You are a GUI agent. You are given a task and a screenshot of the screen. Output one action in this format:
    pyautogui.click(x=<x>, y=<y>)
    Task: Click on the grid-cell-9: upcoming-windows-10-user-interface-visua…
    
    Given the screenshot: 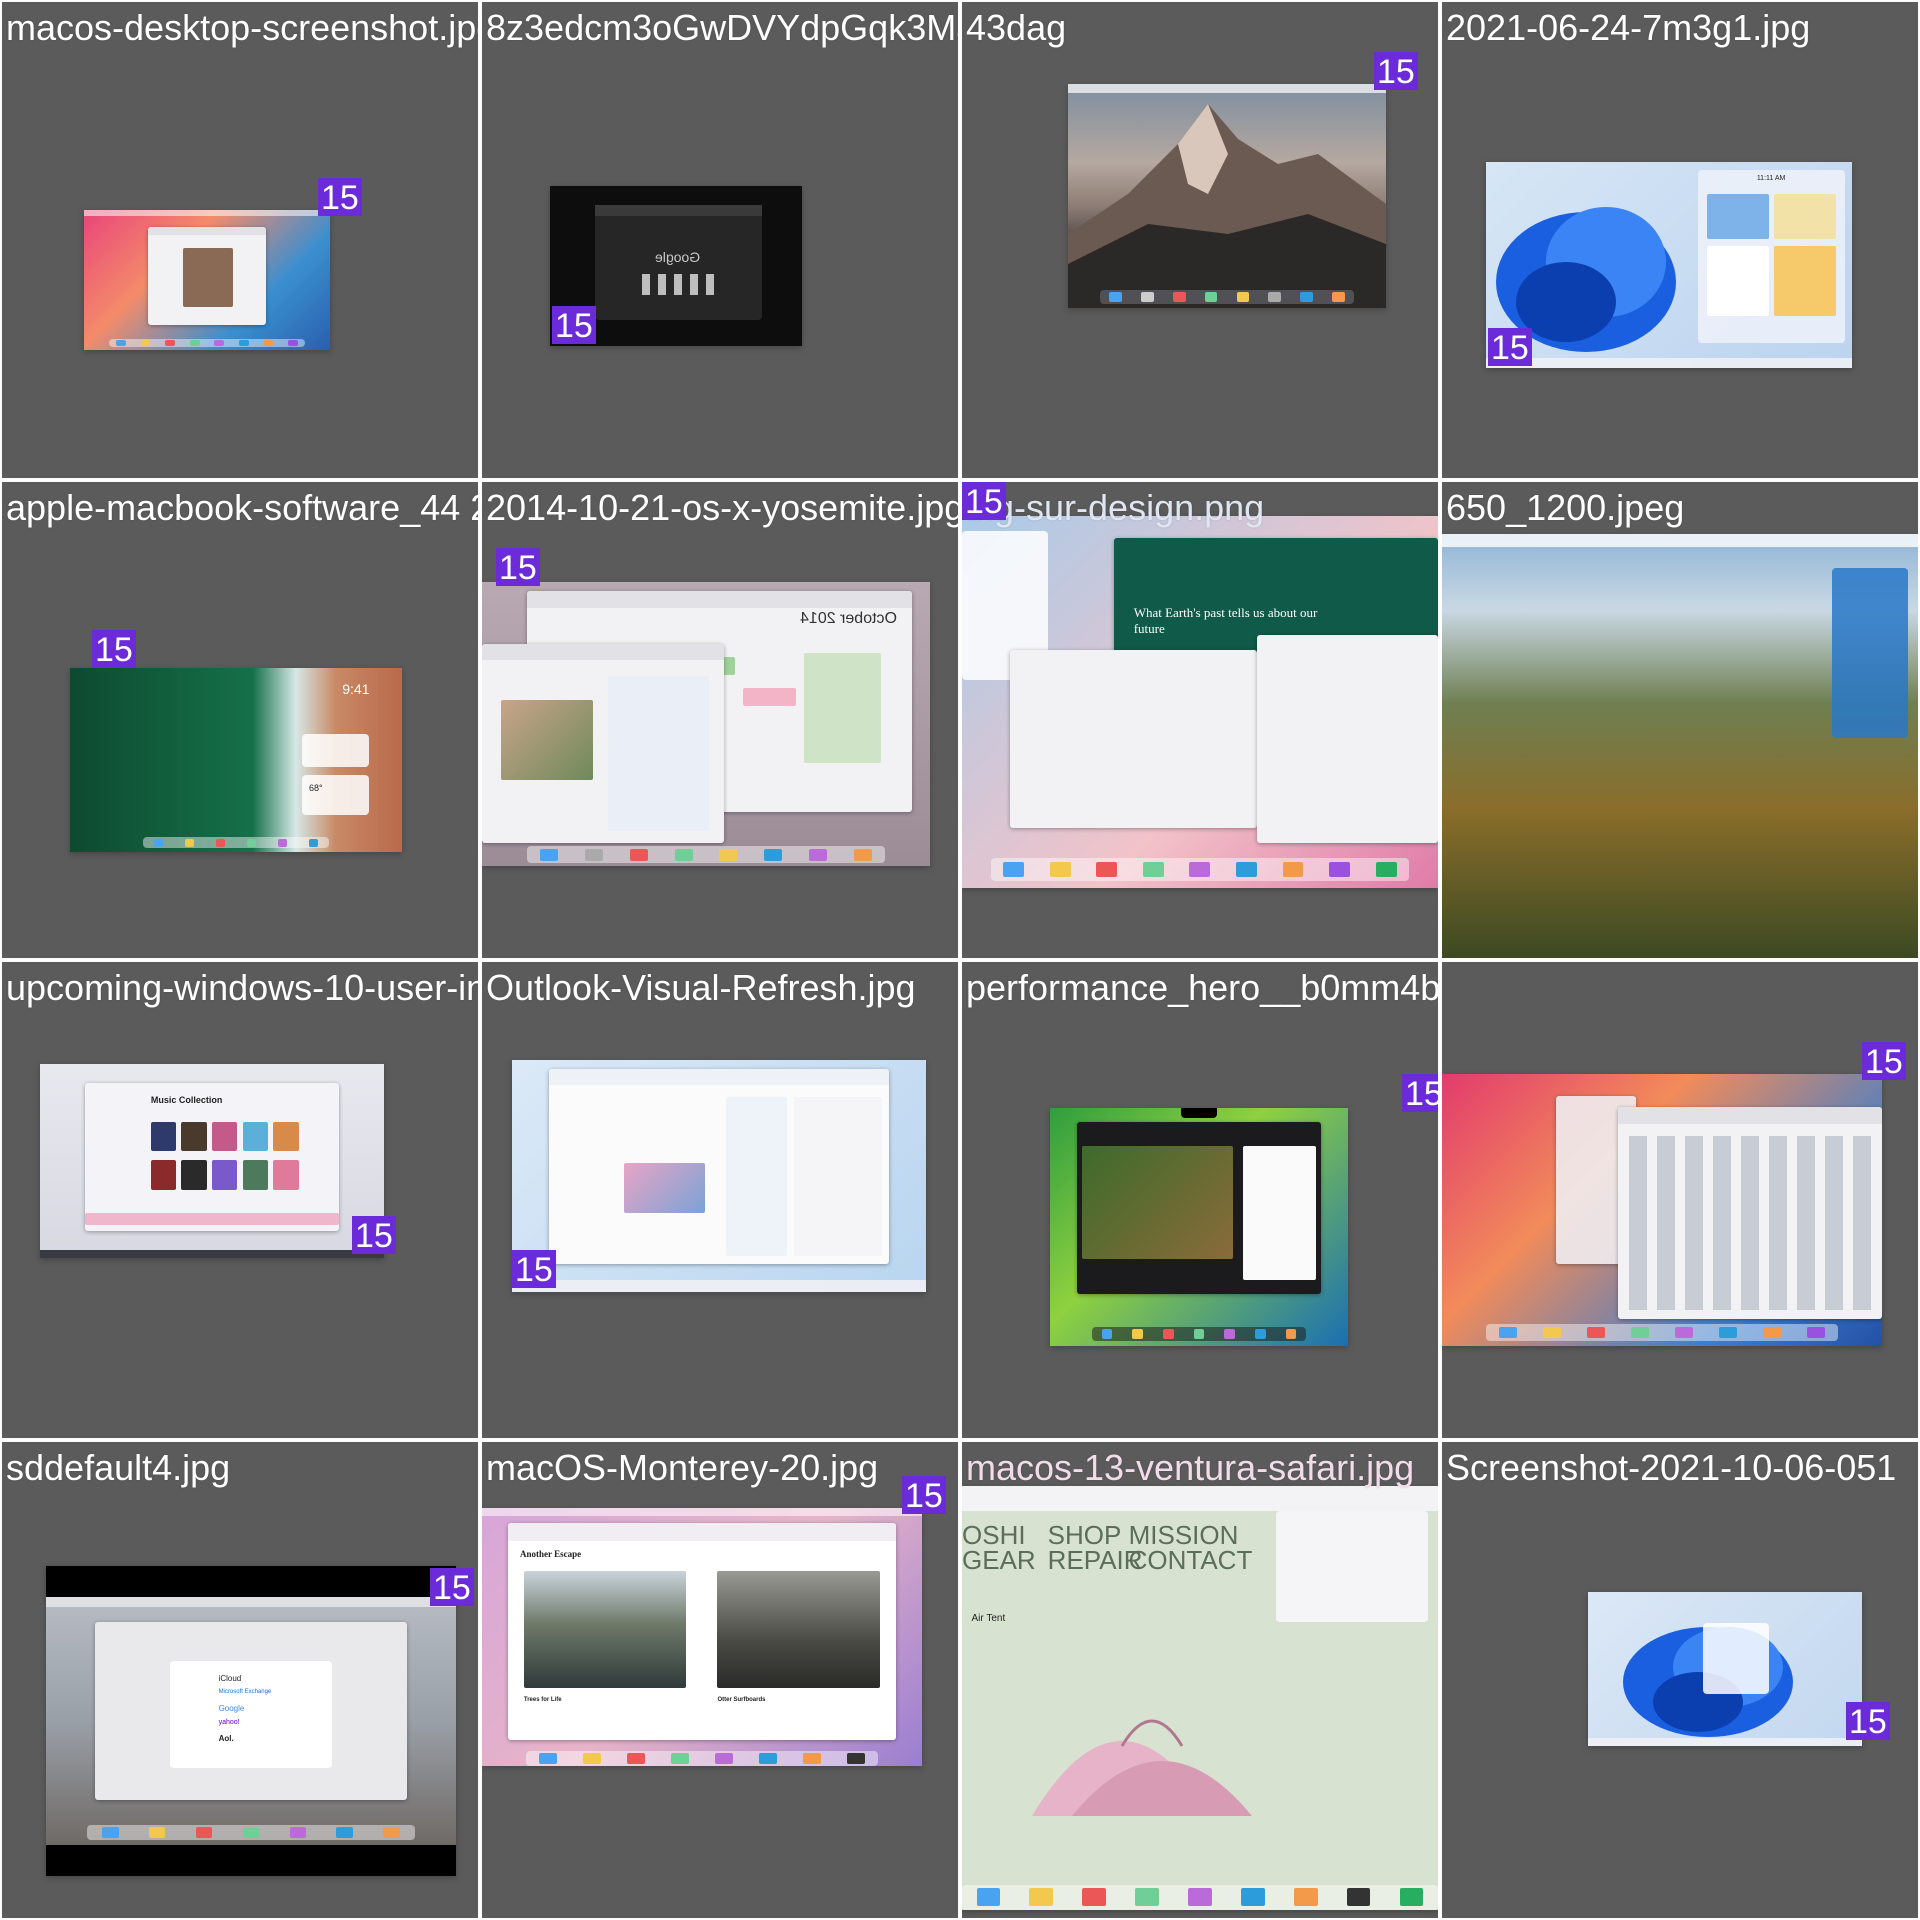 What is the action you would take?
    pyautogui.click(x=240, y=1200)
    